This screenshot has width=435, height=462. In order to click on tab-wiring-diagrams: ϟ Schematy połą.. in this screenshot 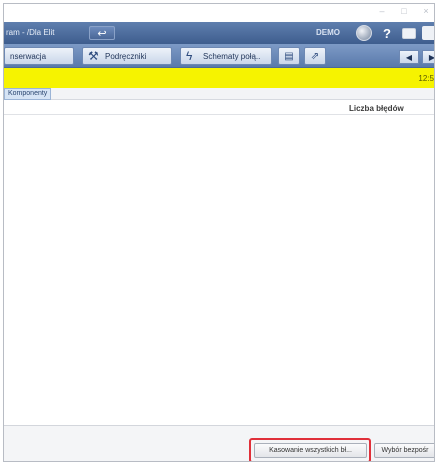, I will do `click(226, 56)`.